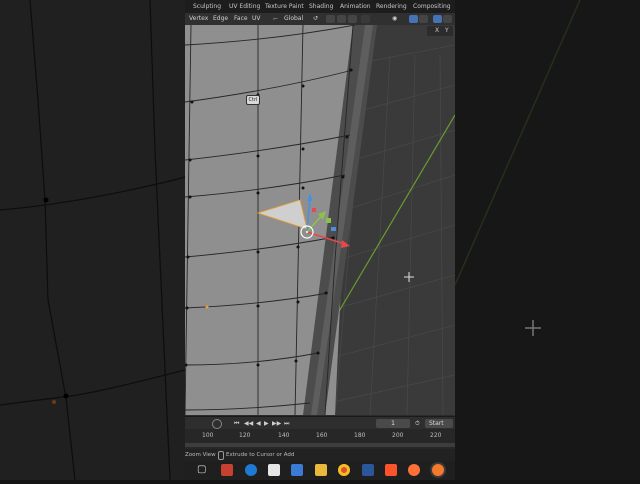  I want to click on tab-uv-editing: UV Editing, so click(244, 6).